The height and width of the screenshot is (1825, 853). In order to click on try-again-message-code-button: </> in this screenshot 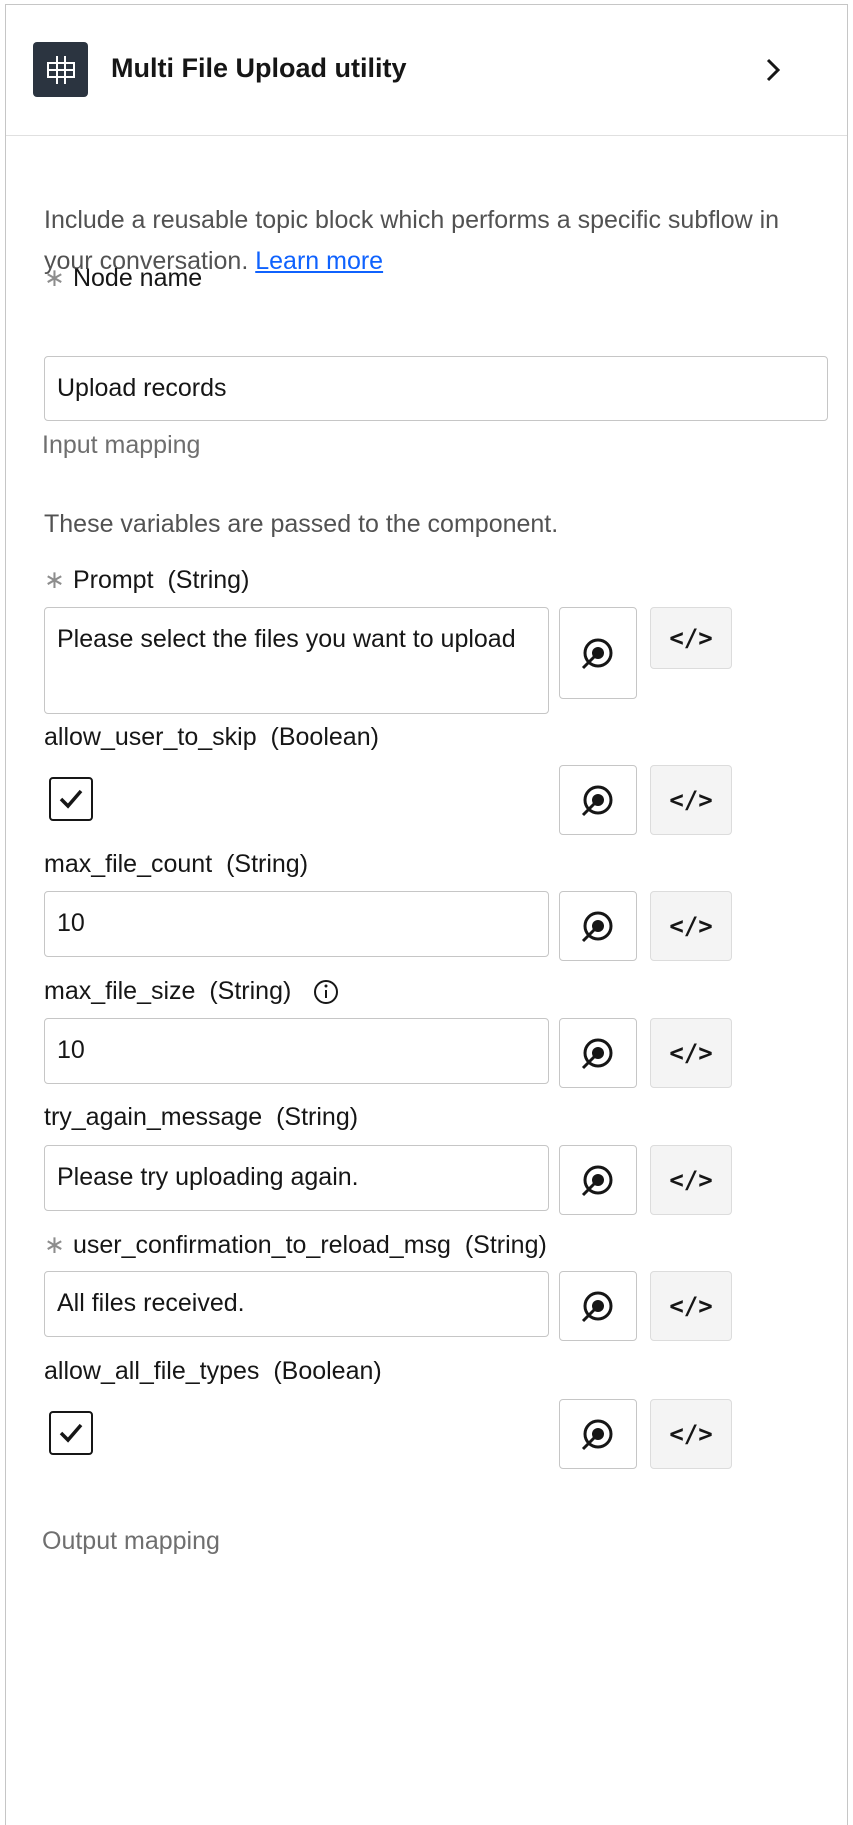, I will do `click(691, 1180)`.